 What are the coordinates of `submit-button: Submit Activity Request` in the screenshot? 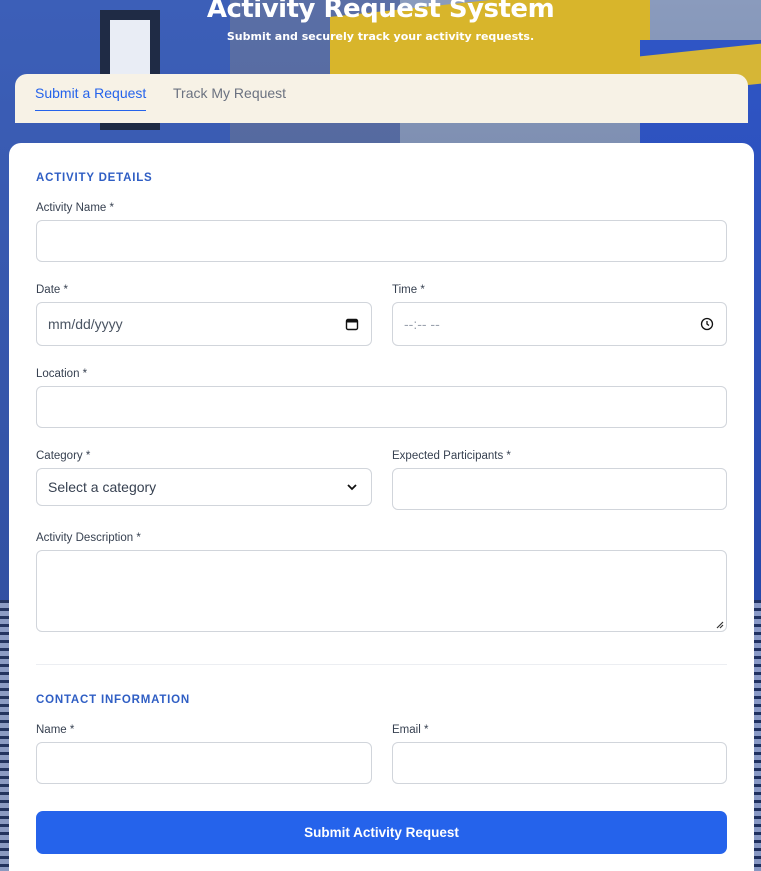 It's located at (381, 832).